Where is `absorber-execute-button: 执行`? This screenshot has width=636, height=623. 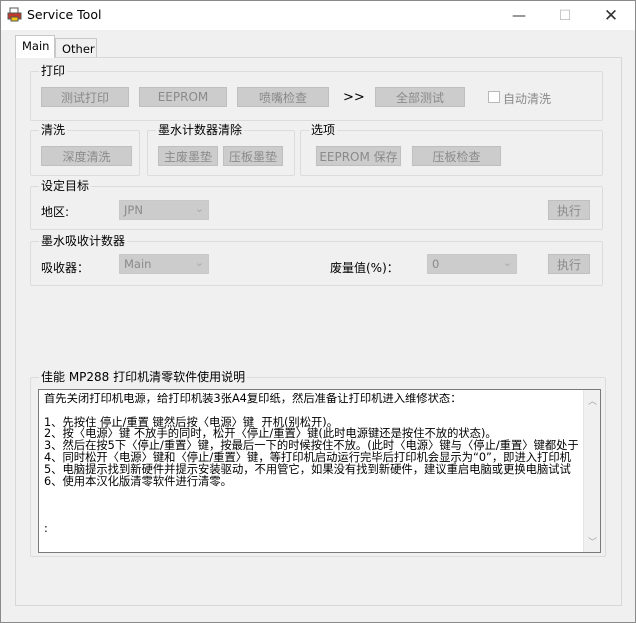 absorber-execute-button: 执行 is located at coordinates (569, 264).